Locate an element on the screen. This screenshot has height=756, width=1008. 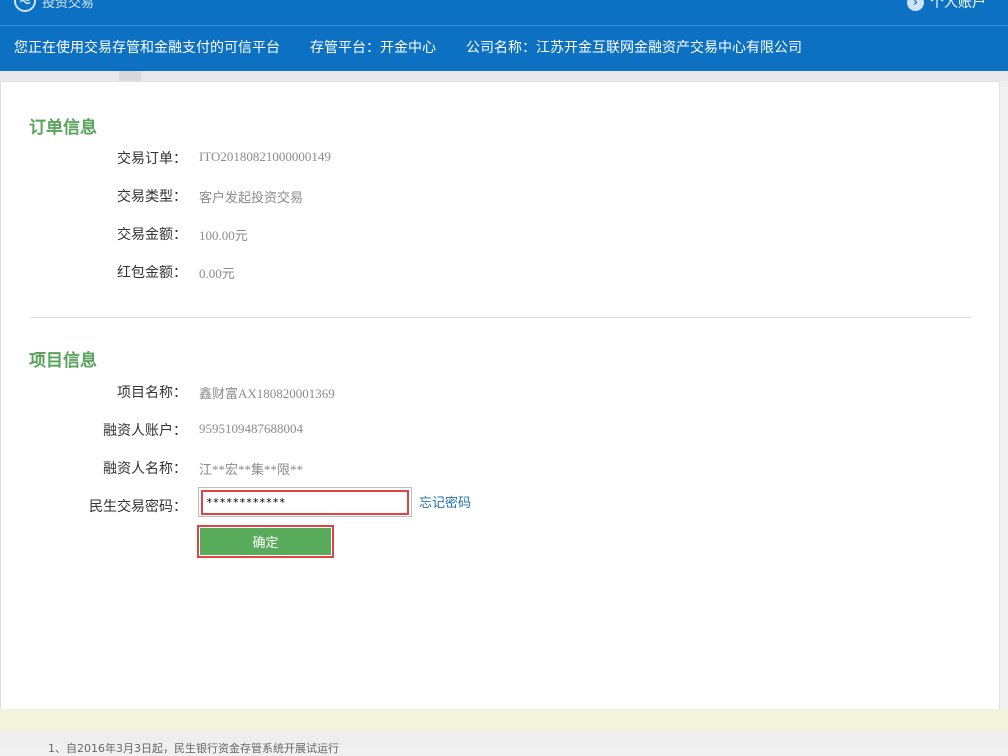
financier-name-label: 融资人名称： is located at coordinates (145, 469).